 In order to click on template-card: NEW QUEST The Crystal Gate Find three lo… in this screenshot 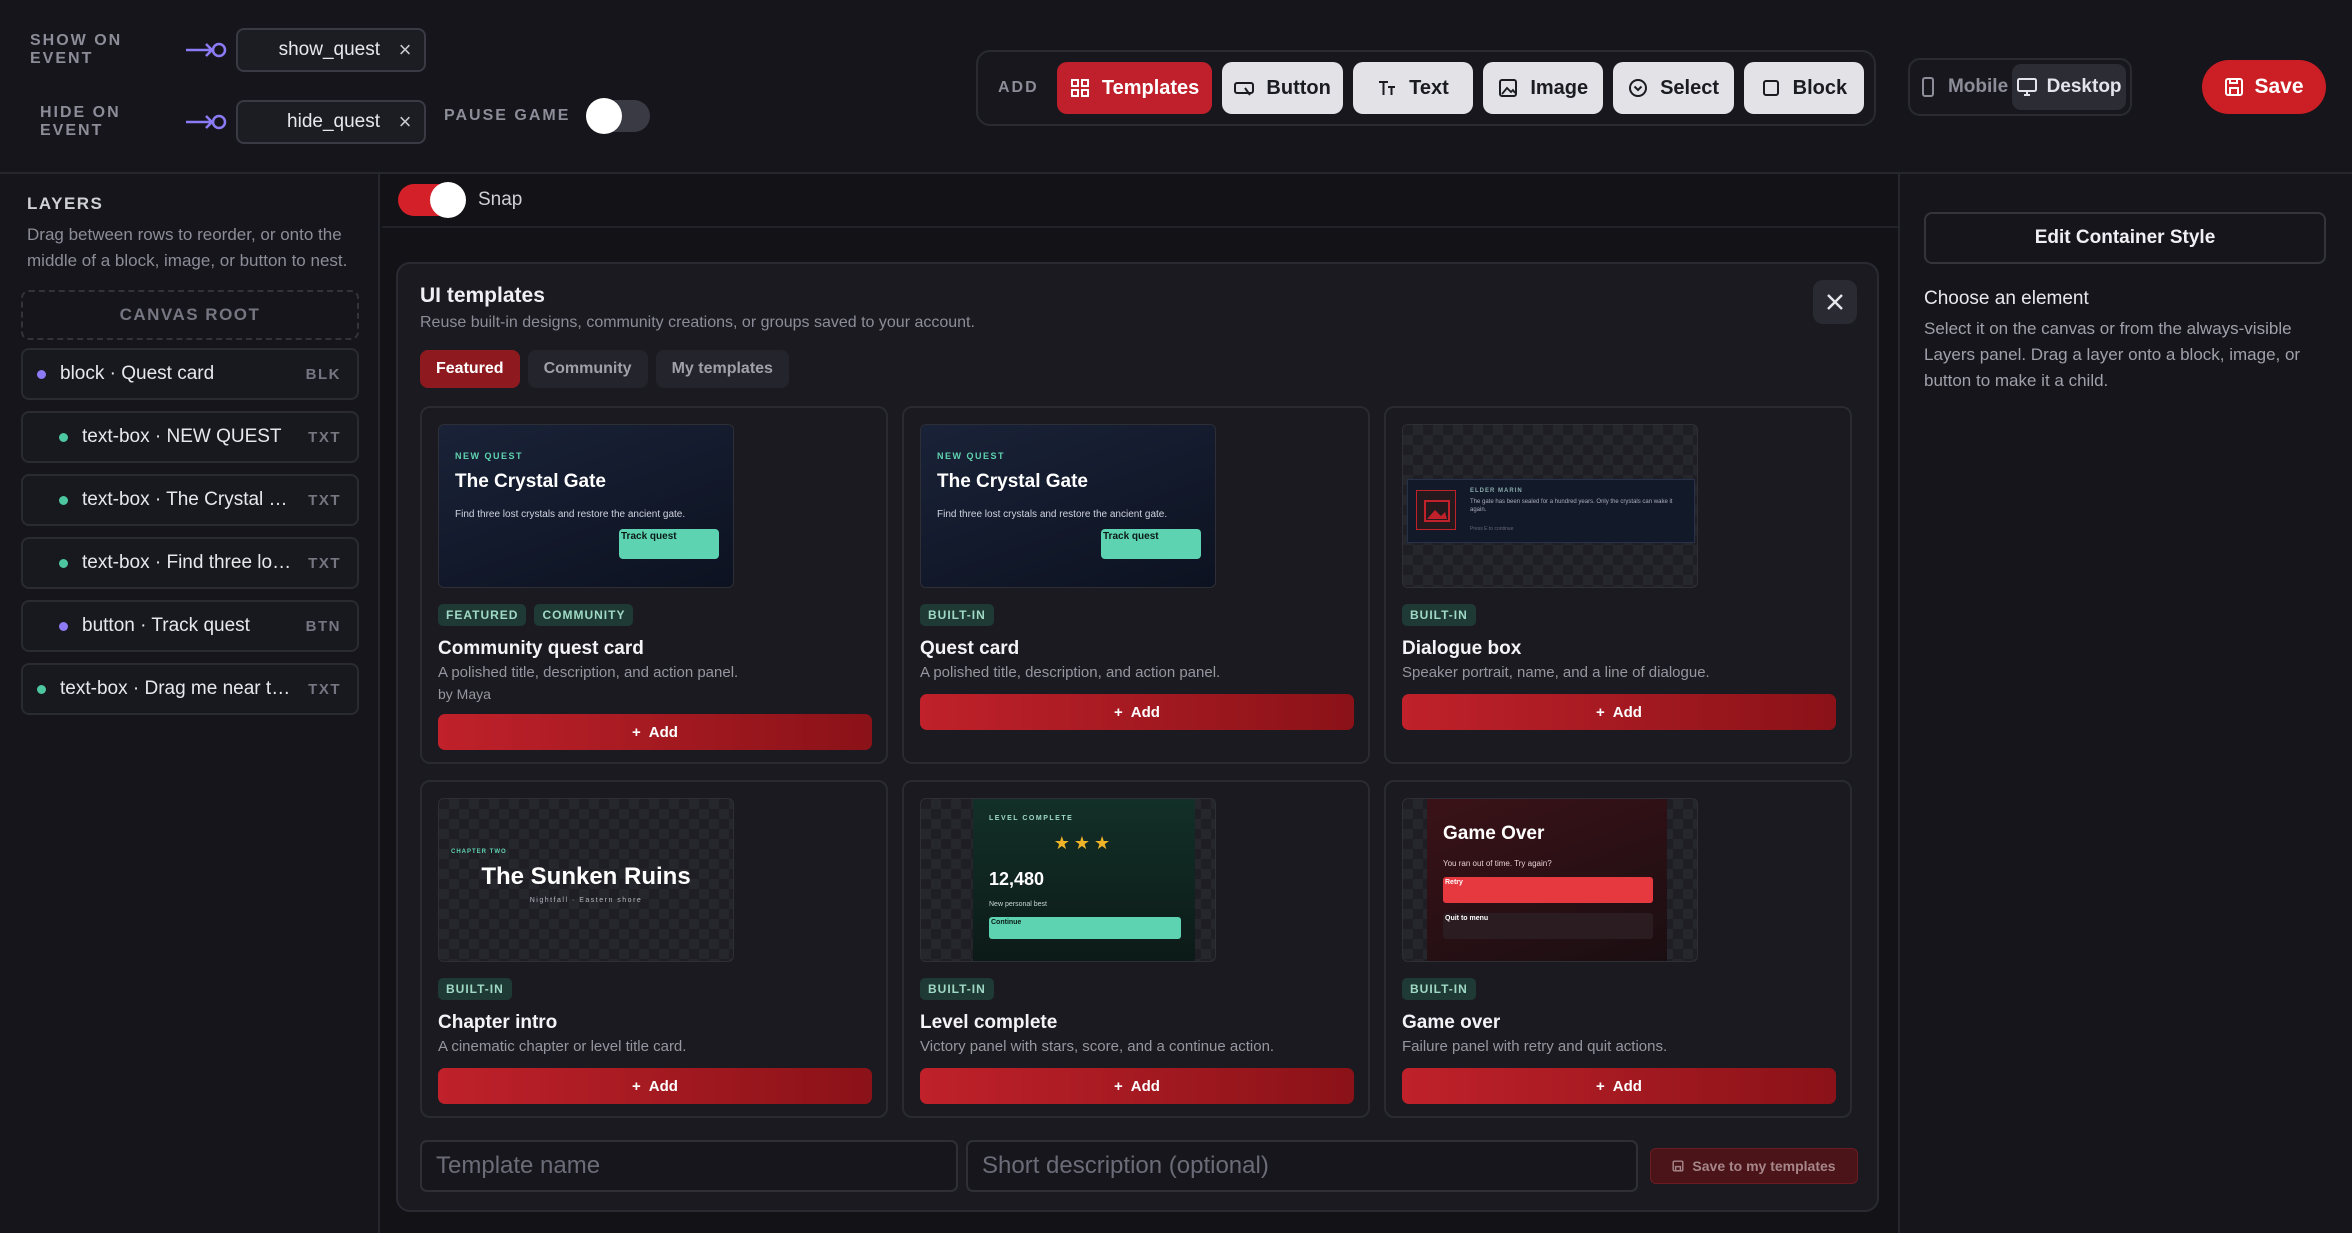, I will do `click(654, 585)`.